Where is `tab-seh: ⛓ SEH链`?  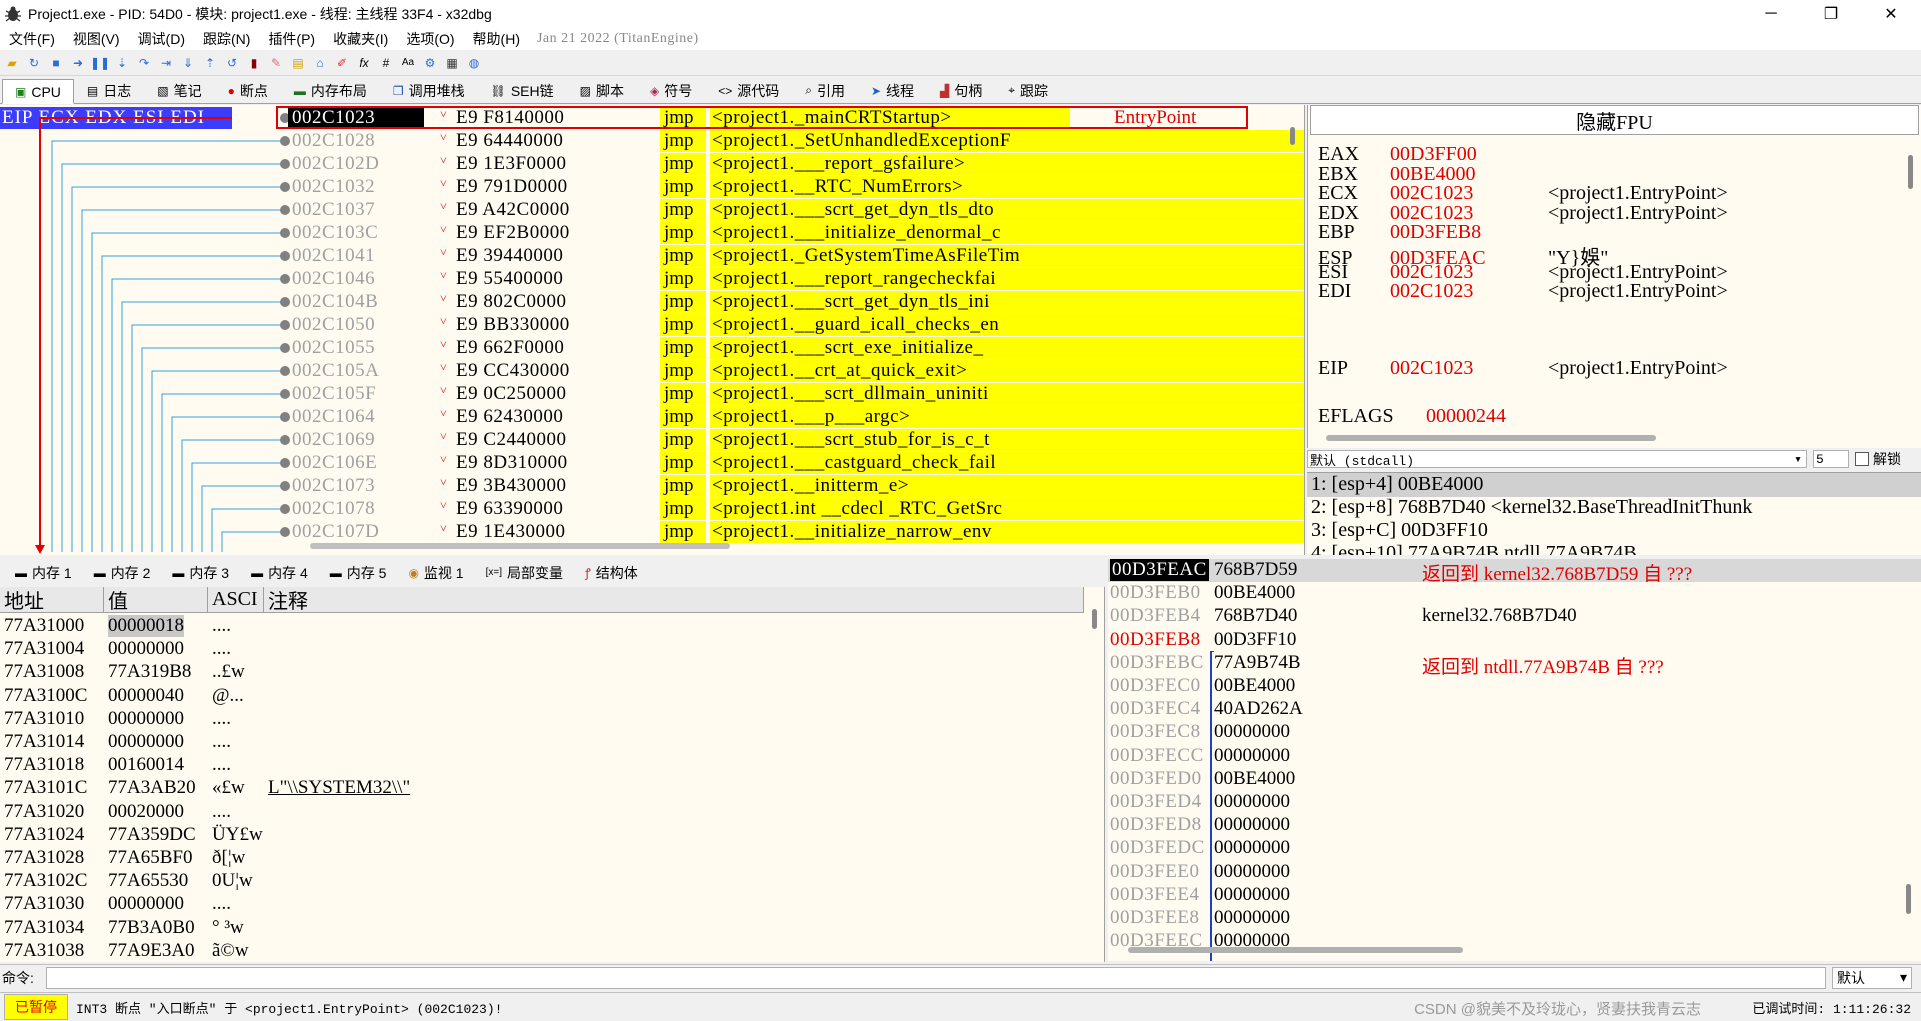
tab-seh: ⛓ SEH链 is located at coordinates (522, 90).